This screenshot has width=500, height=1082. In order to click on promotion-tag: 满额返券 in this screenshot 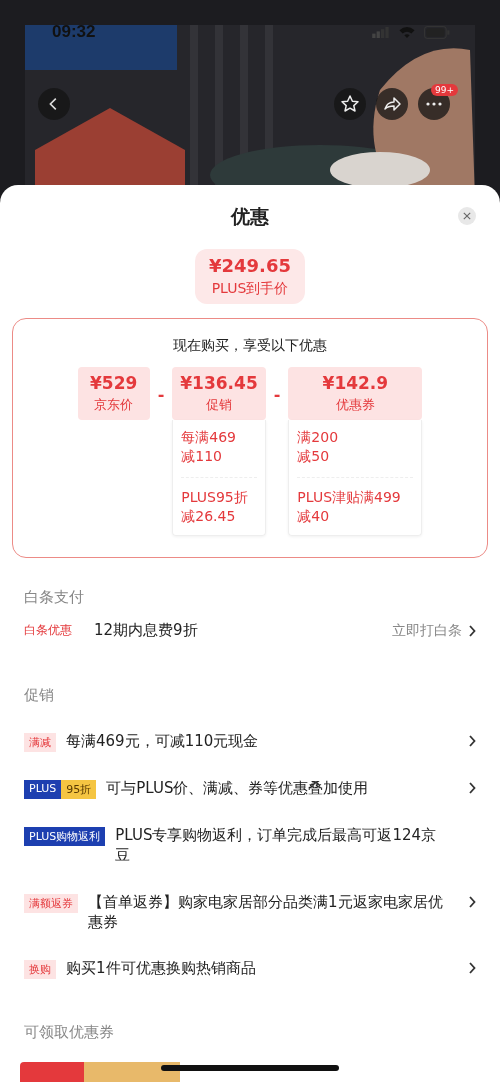, I will do `click(51, 903)`.